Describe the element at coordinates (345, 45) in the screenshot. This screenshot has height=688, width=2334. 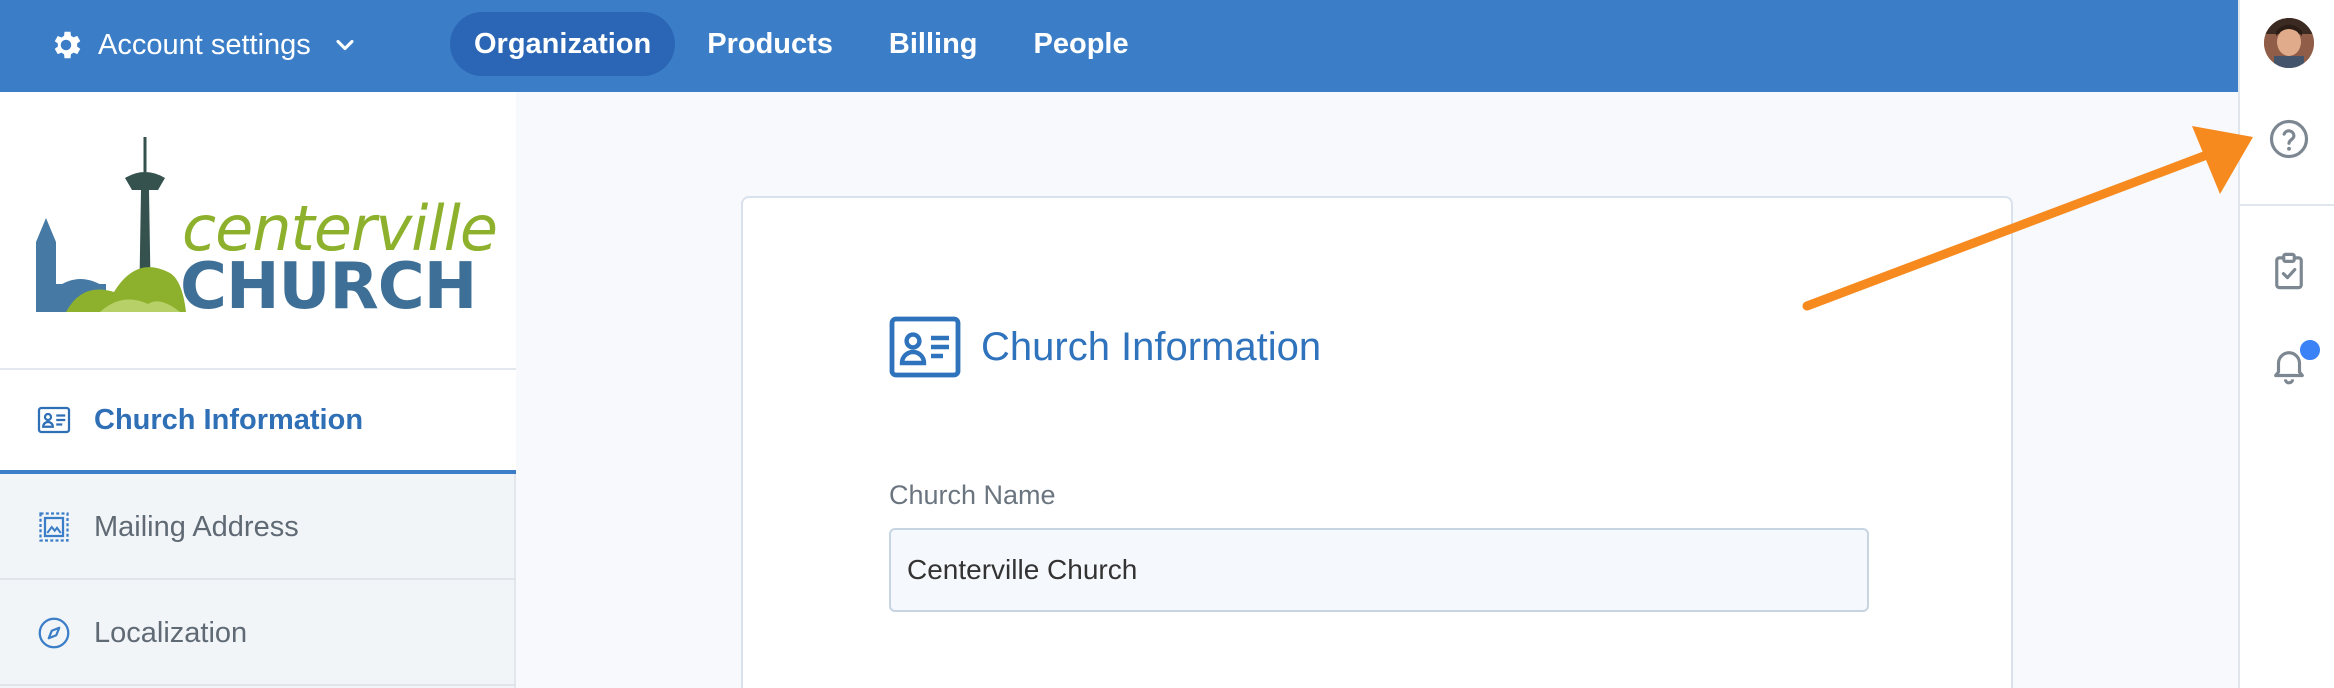
I see `chevron-down-icon` at that location.